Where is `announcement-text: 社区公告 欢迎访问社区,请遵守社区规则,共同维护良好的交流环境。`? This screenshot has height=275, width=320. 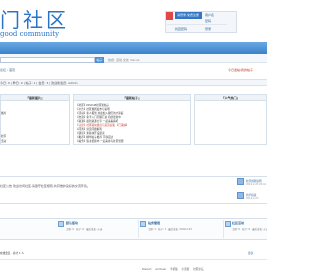 announcement-text: 社区公告 欢迎访问社区,请遵守社区规则,共同维护良好的交流环境。 is located at coordinates (45, 186).